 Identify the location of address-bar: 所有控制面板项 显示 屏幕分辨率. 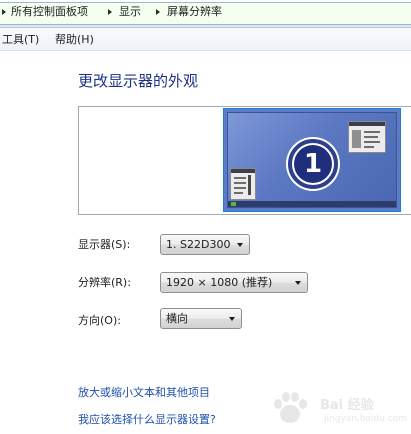
(205, 14).